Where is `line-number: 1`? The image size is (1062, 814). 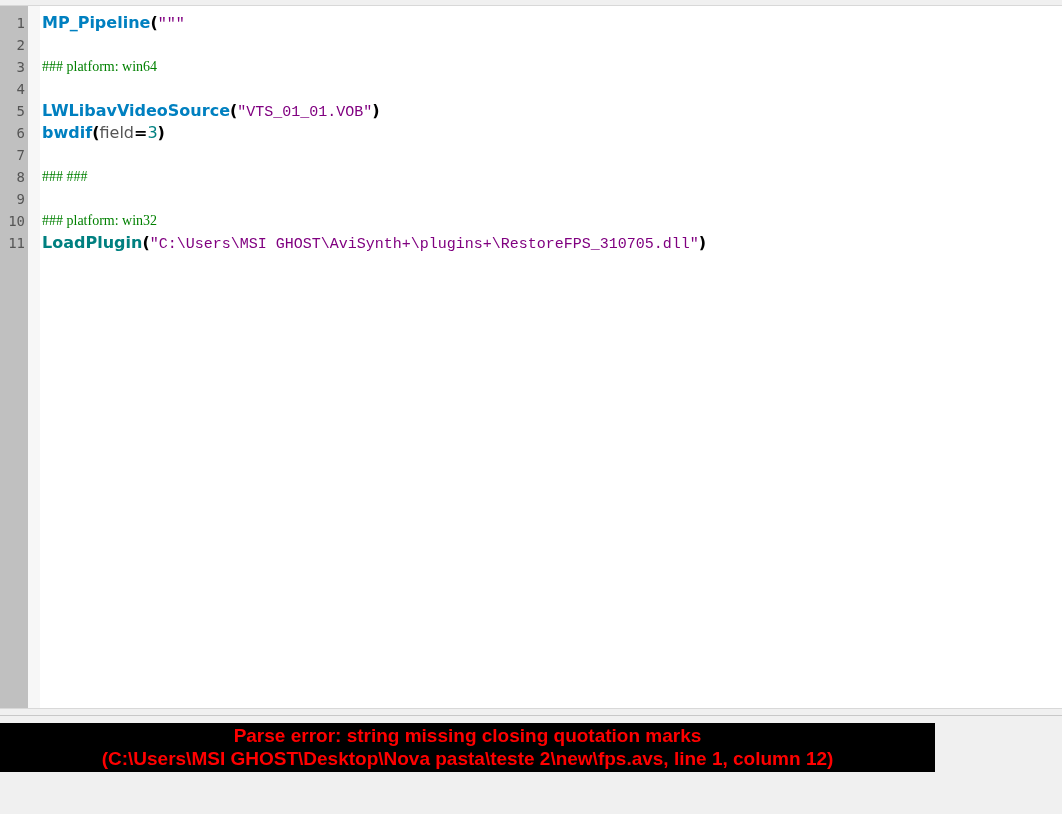 line-number: 1 is located at coordinates (20, 23).